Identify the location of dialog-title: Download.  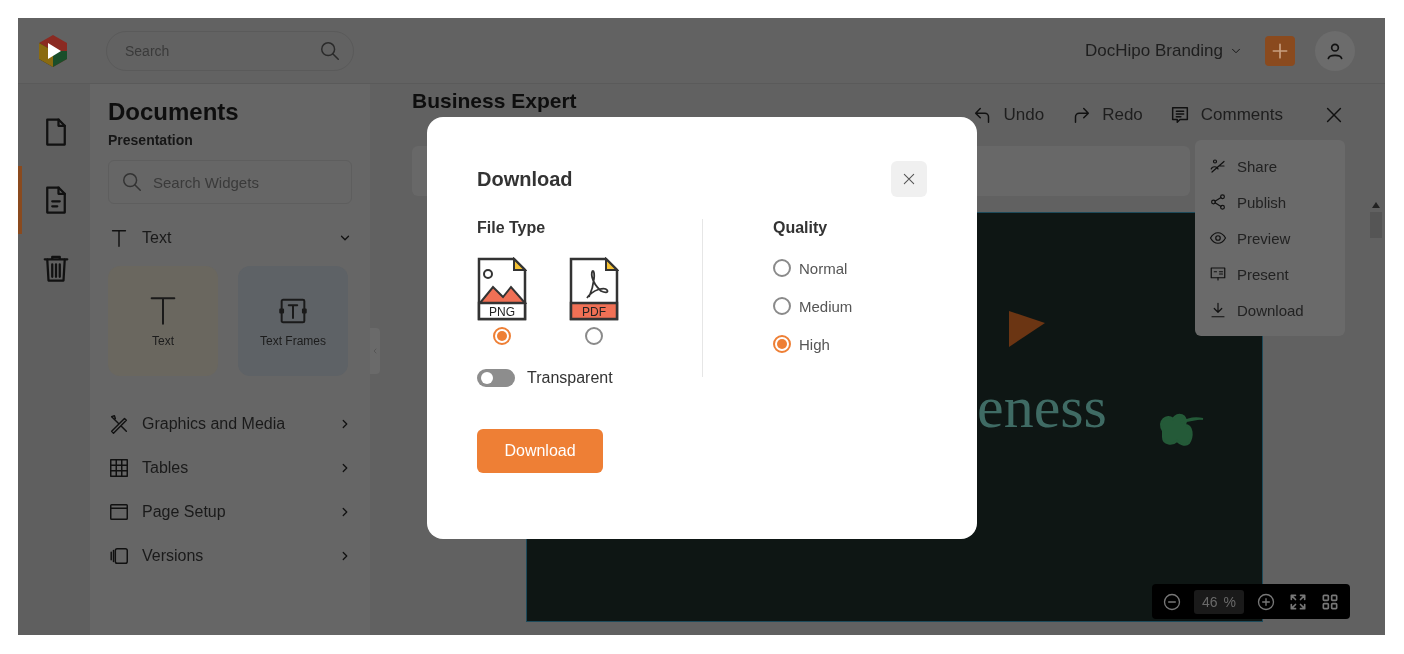
(525, 179).